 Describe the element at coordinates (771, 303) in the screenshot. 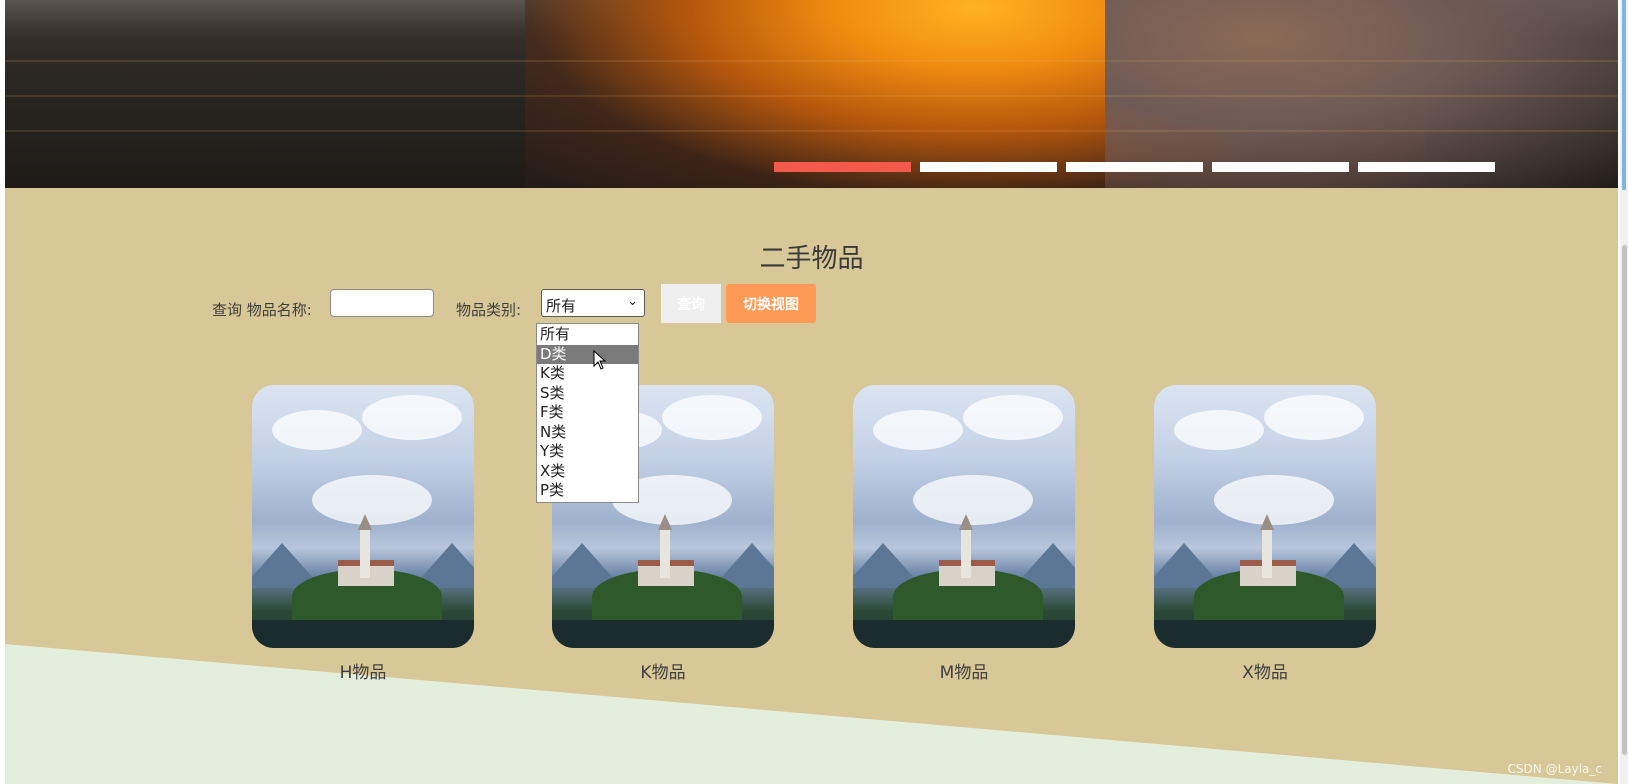

I see `switch-view-button: 切换视图` at that location.